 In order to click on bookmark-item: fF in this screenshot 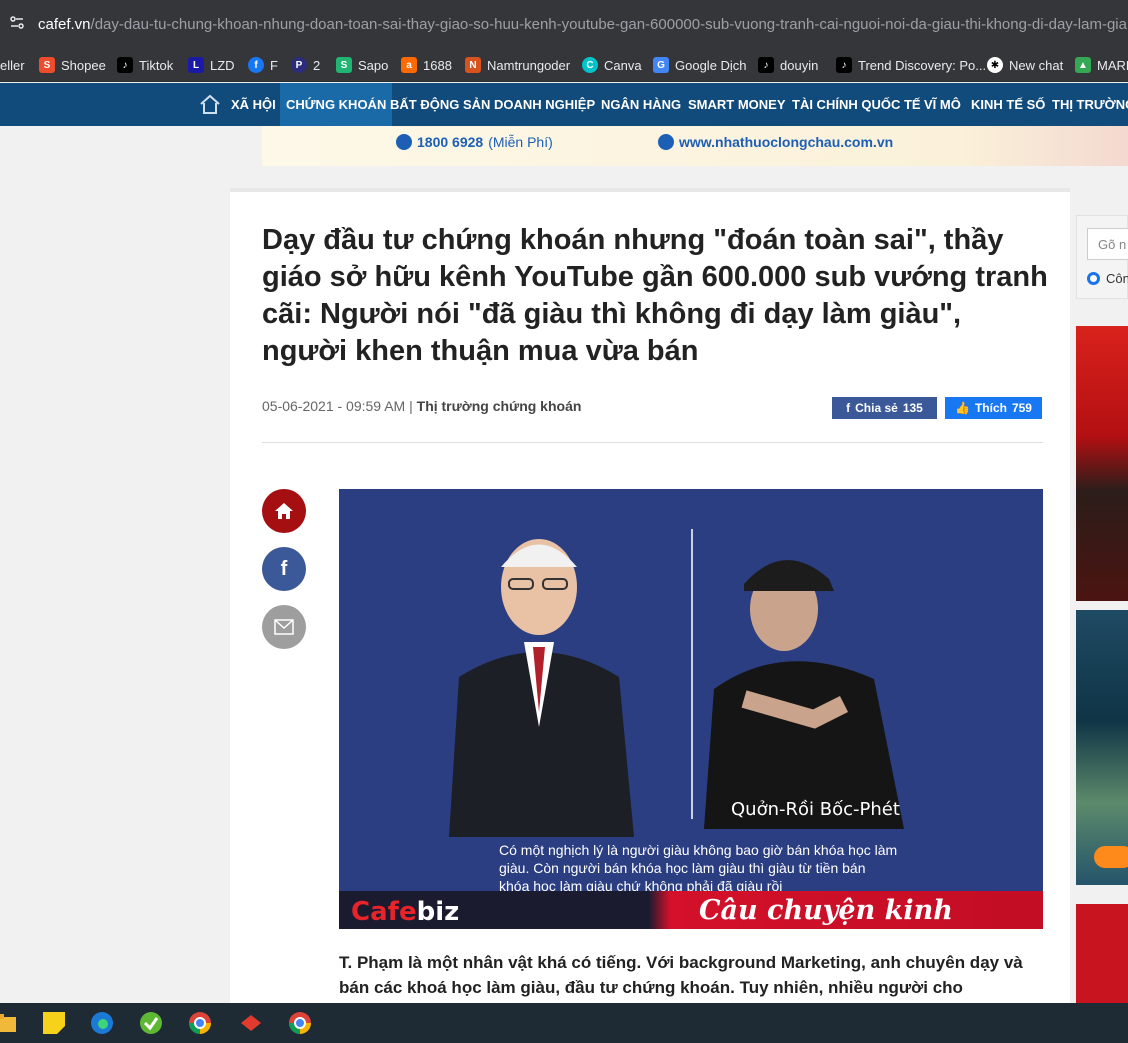, I will do `click(263, 65)`.